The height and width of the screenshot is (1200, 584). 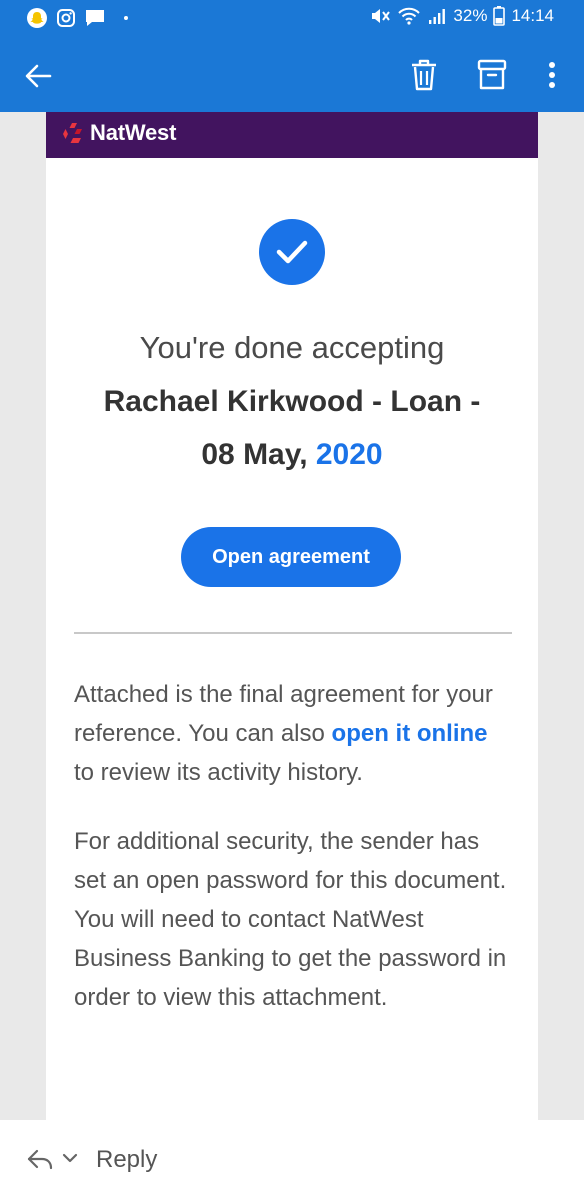 What do you see at coordinates (409, 16) in the screenshot?
I see `wifi-icon` at bounding box center [409, 16].